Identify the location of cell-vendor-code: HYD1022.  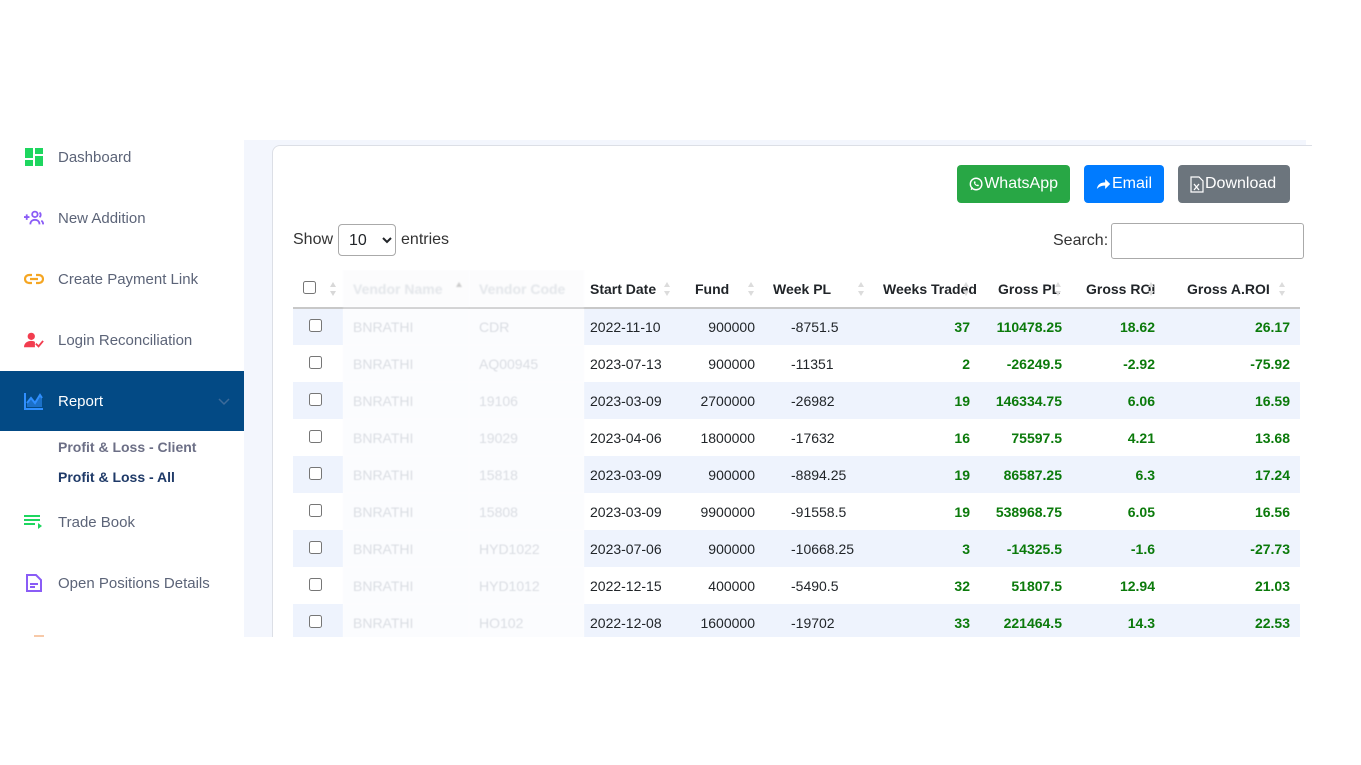
(526, 548).